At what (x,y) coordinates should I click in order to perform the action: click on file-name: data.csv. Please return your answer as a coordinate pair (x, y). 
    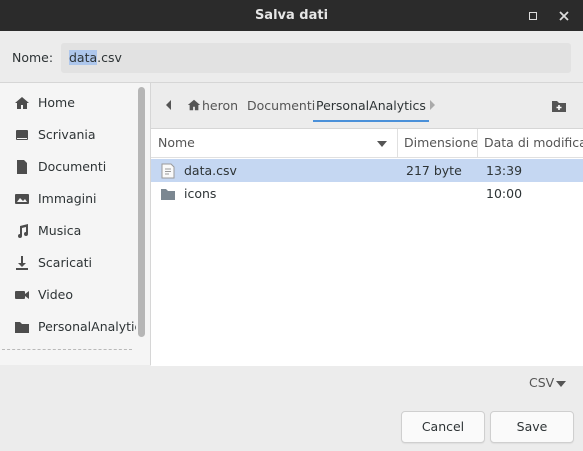
    Looking at the image, I should click on (210, 170).